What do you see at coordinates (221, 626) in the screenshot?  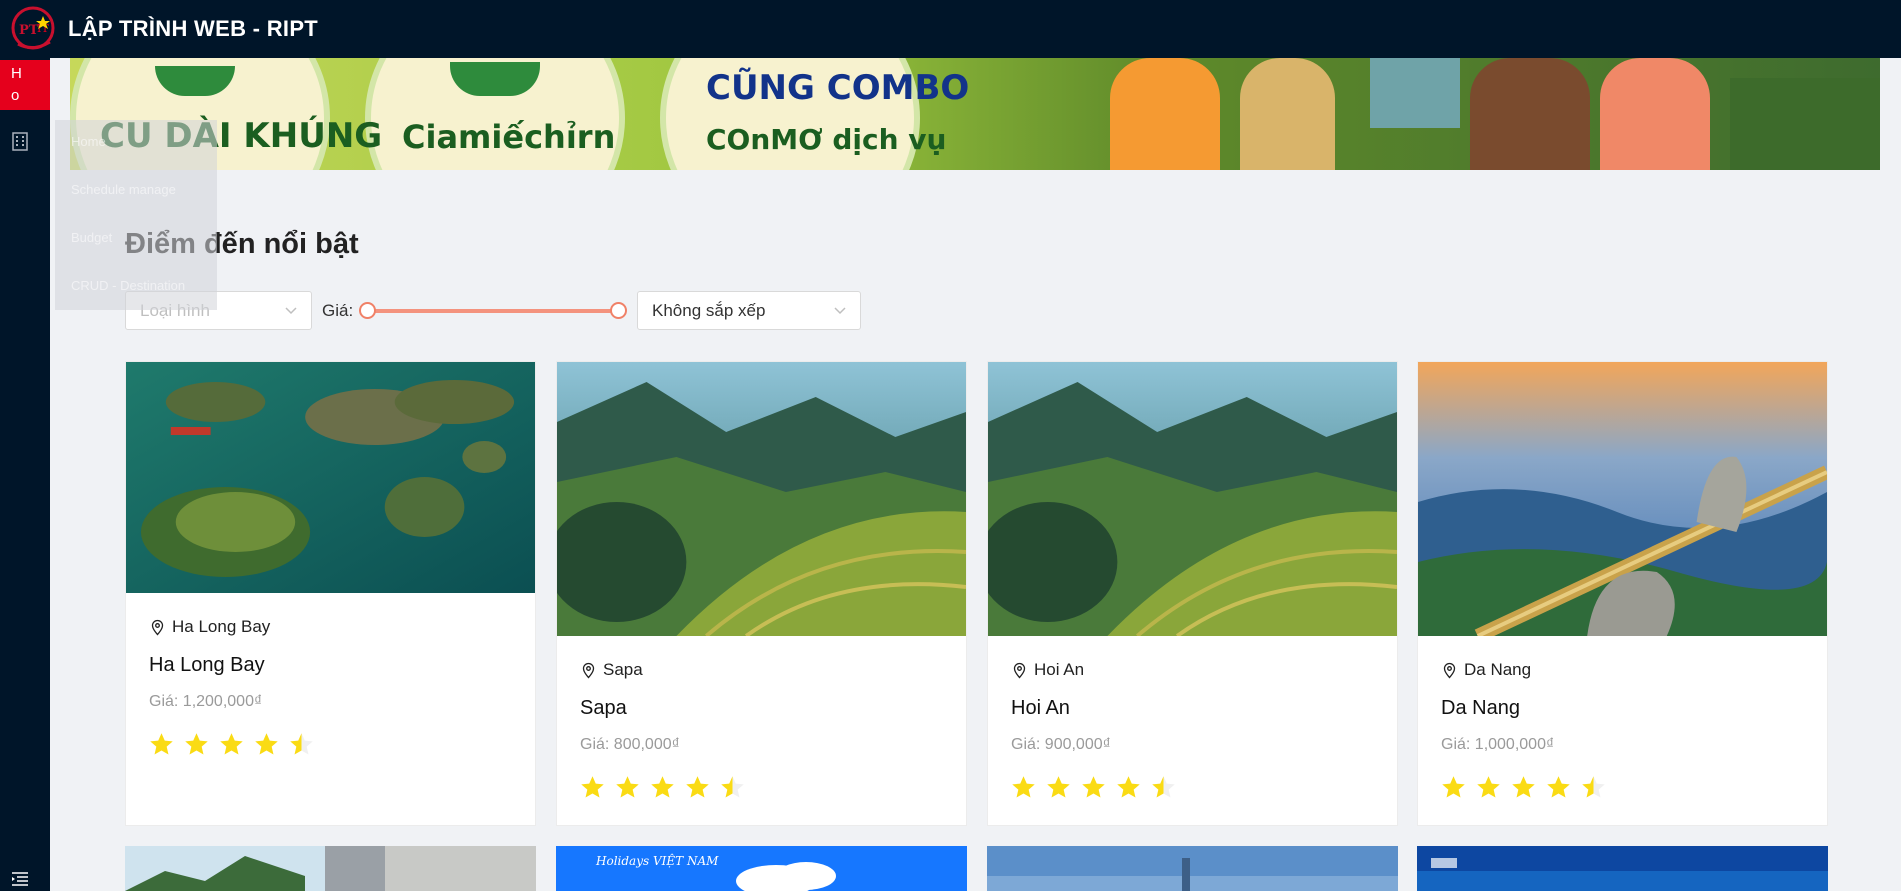 I see `card-location-text: Ha Long Bay` at bounding box center [221, 626].